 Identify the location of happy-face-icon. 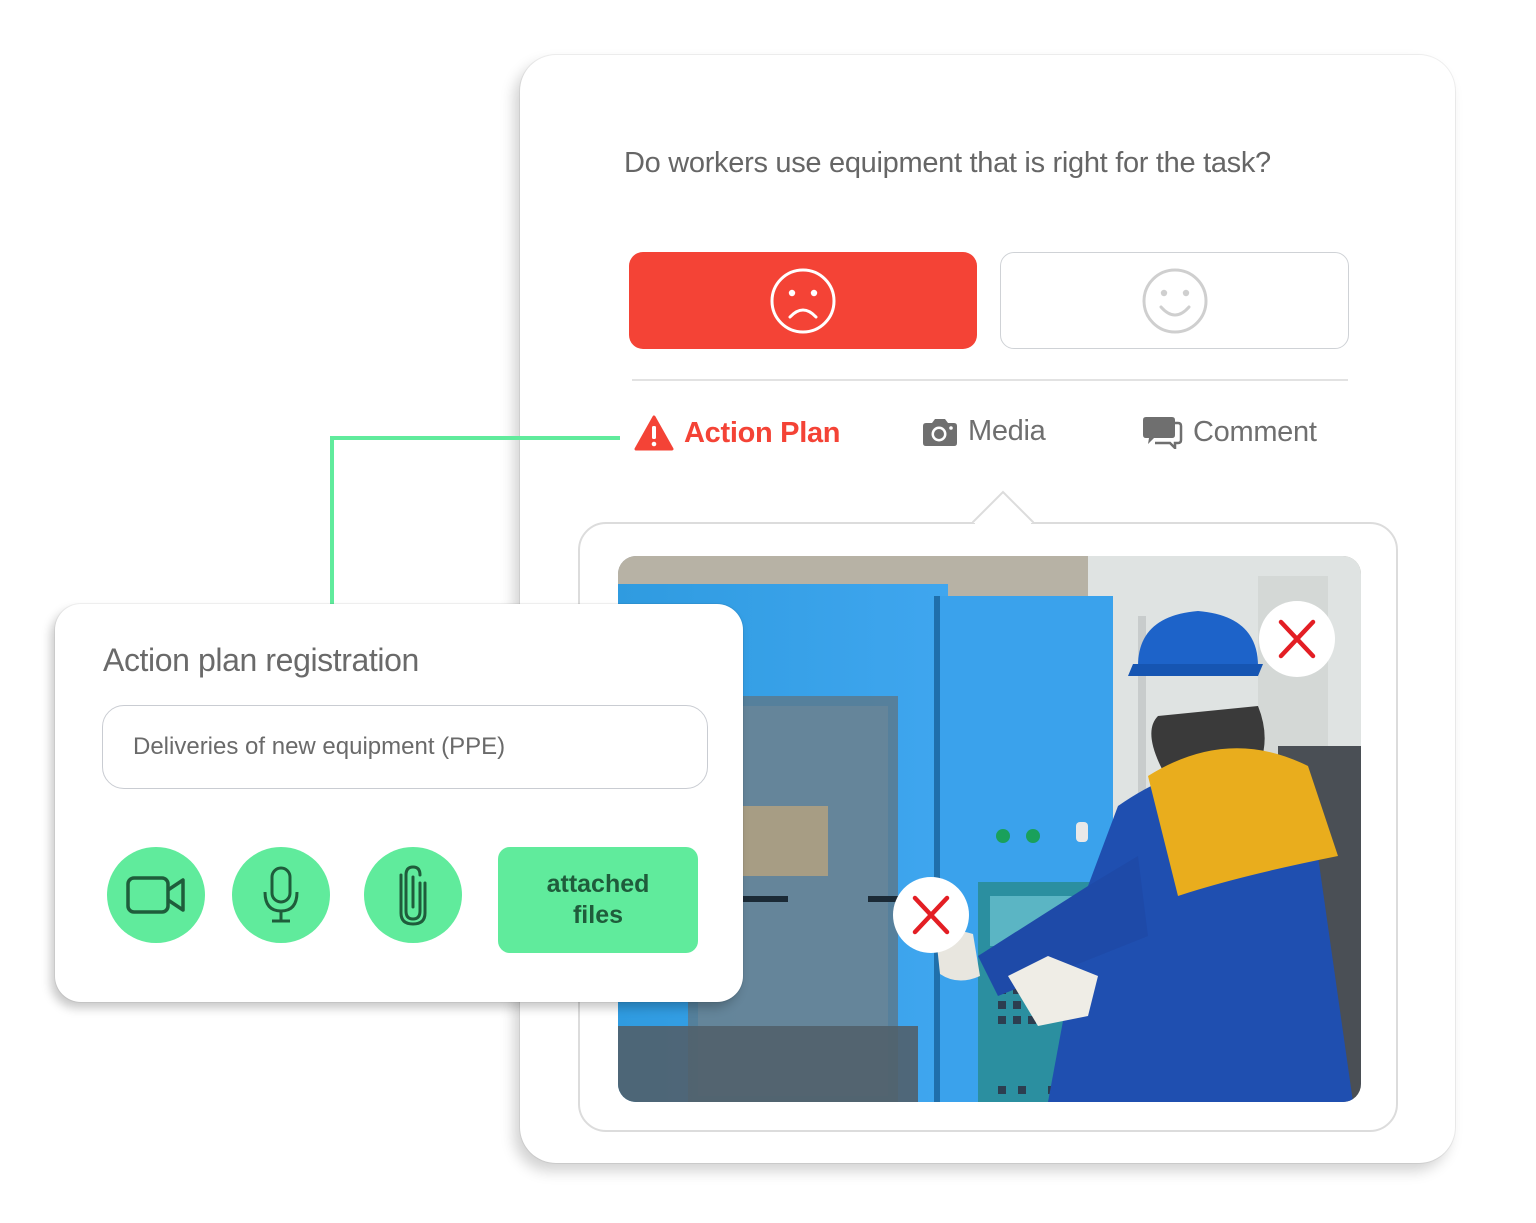
(1174, 300).